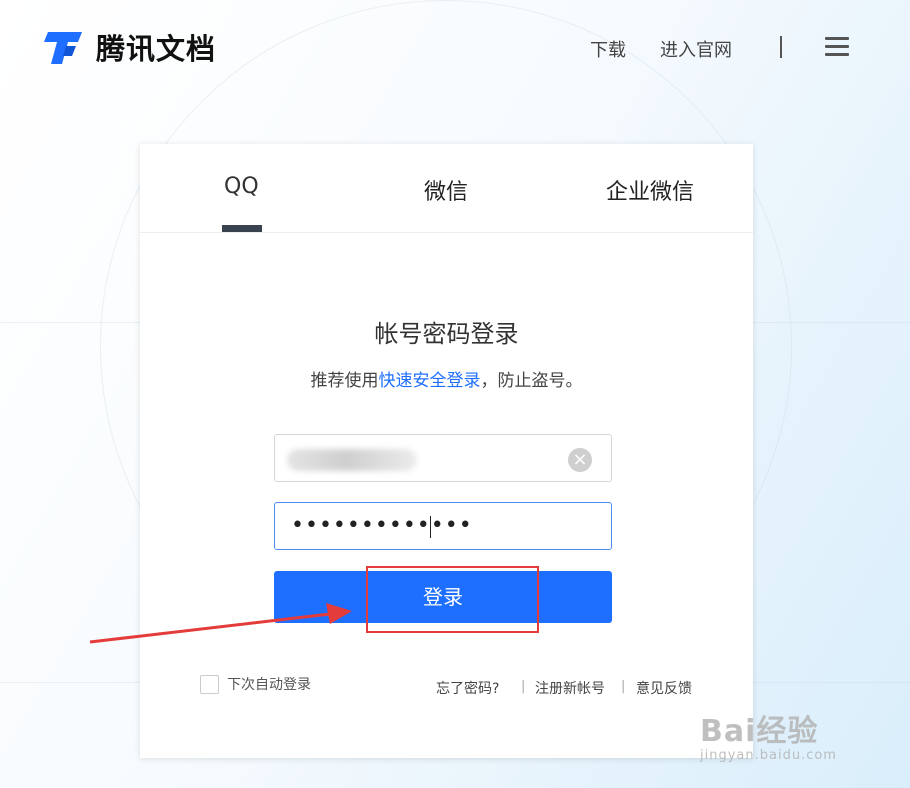 This screenshot has width=910, height=788. I want to click on tencent-docs-logo-icon, so click(63, 48).